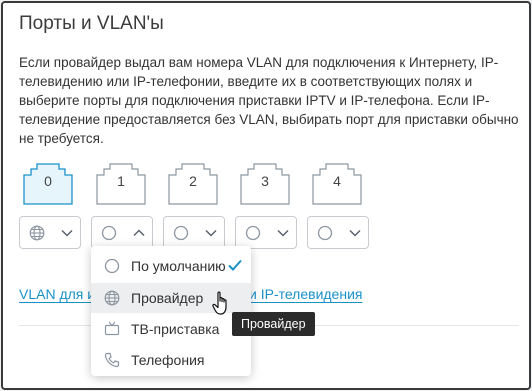  What do you see at coordinates (175, 329) in the screenshot?
I see `menu-item-label: ТВ-приставка` at bounding box center [175, 329].